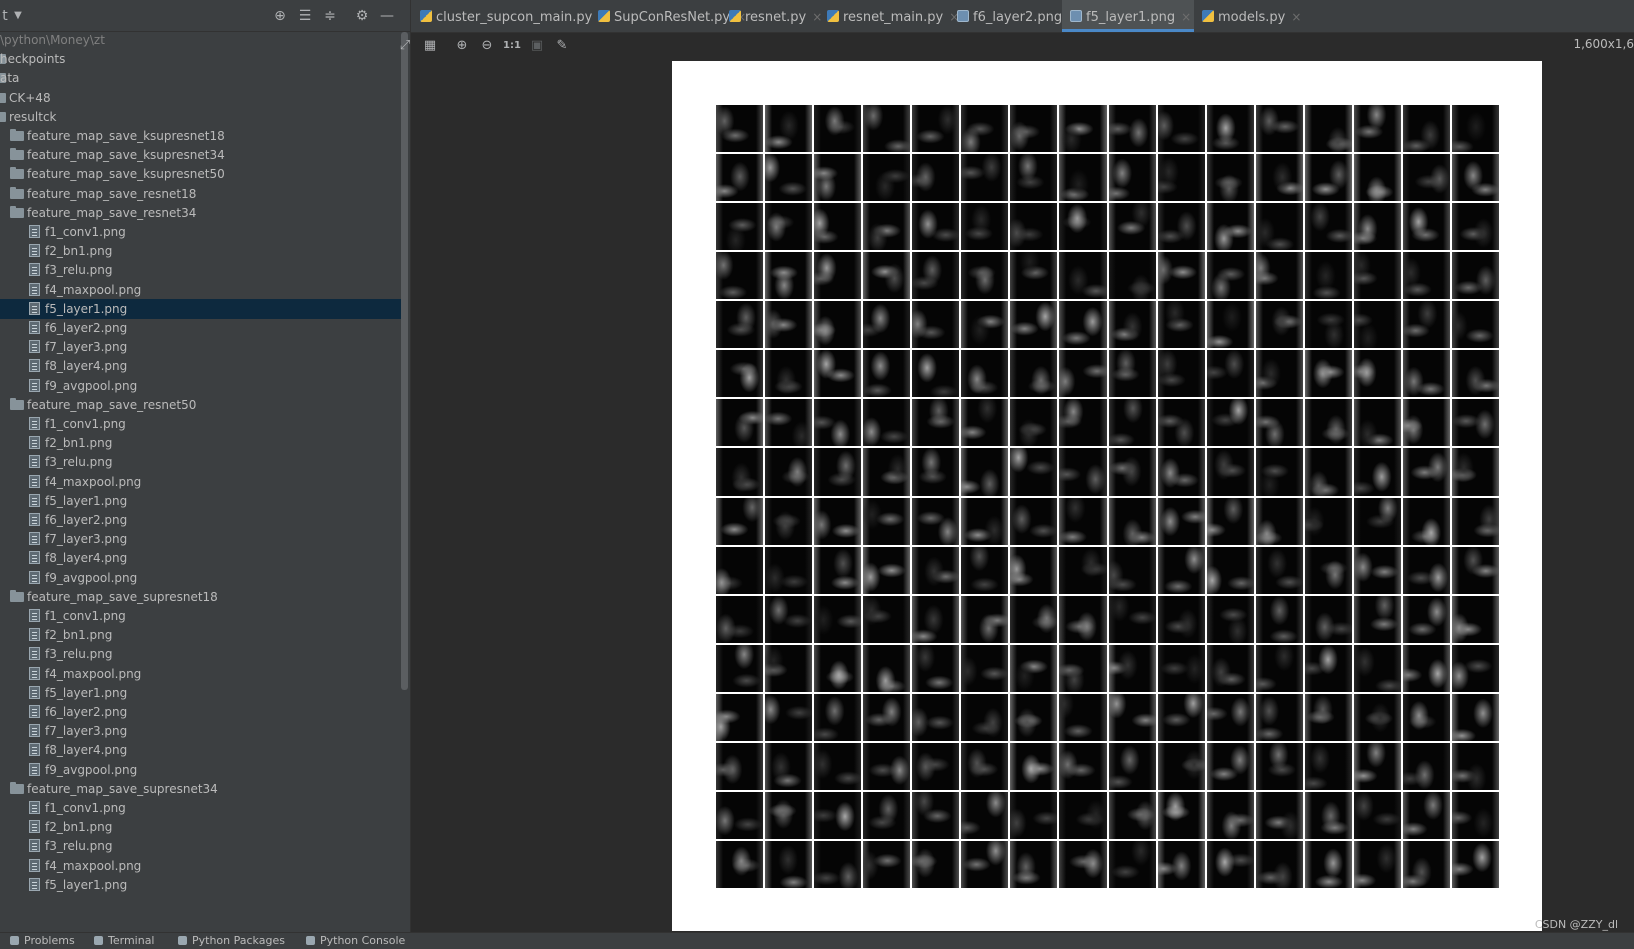 This screenshot has width=1634, height=949. What do you see at coordinates (204, 405) in the screenshot?
I see `tree-folder-item: feature_map_save_resnet50` at bounding box center [204, 405].